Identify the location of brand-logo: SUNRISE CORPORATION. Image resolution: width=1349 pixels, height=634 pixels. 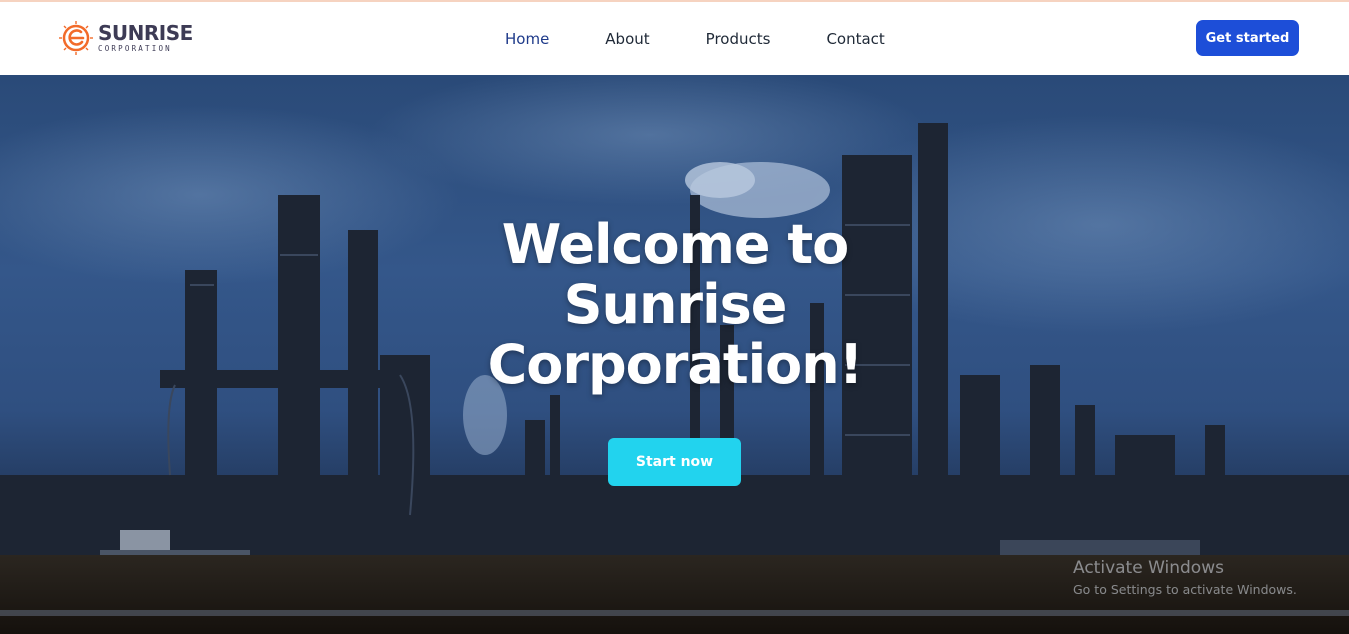
(125, 38).